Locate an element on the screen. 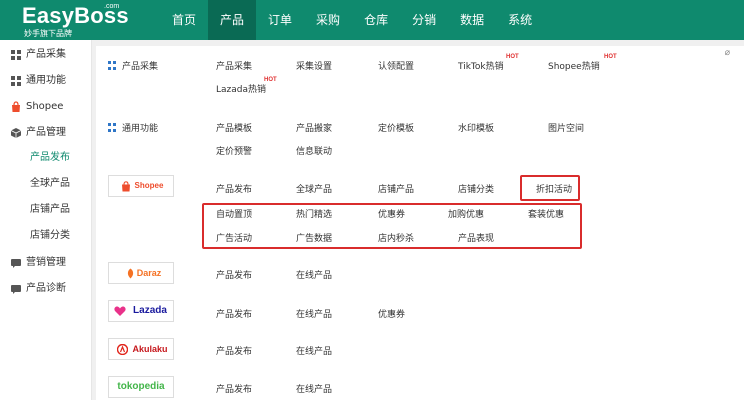  link-shopee-store-category: 店铺分类 is located at coordinates (476, 188).